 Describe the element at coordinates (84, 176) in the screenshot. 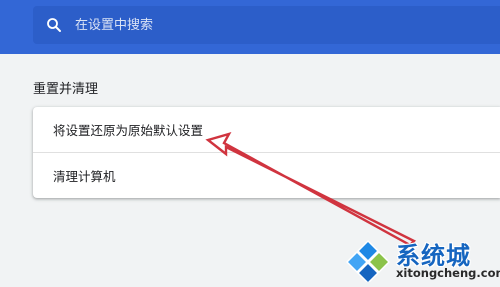

I see `clean-computer-label: 清理计算机` at that location.